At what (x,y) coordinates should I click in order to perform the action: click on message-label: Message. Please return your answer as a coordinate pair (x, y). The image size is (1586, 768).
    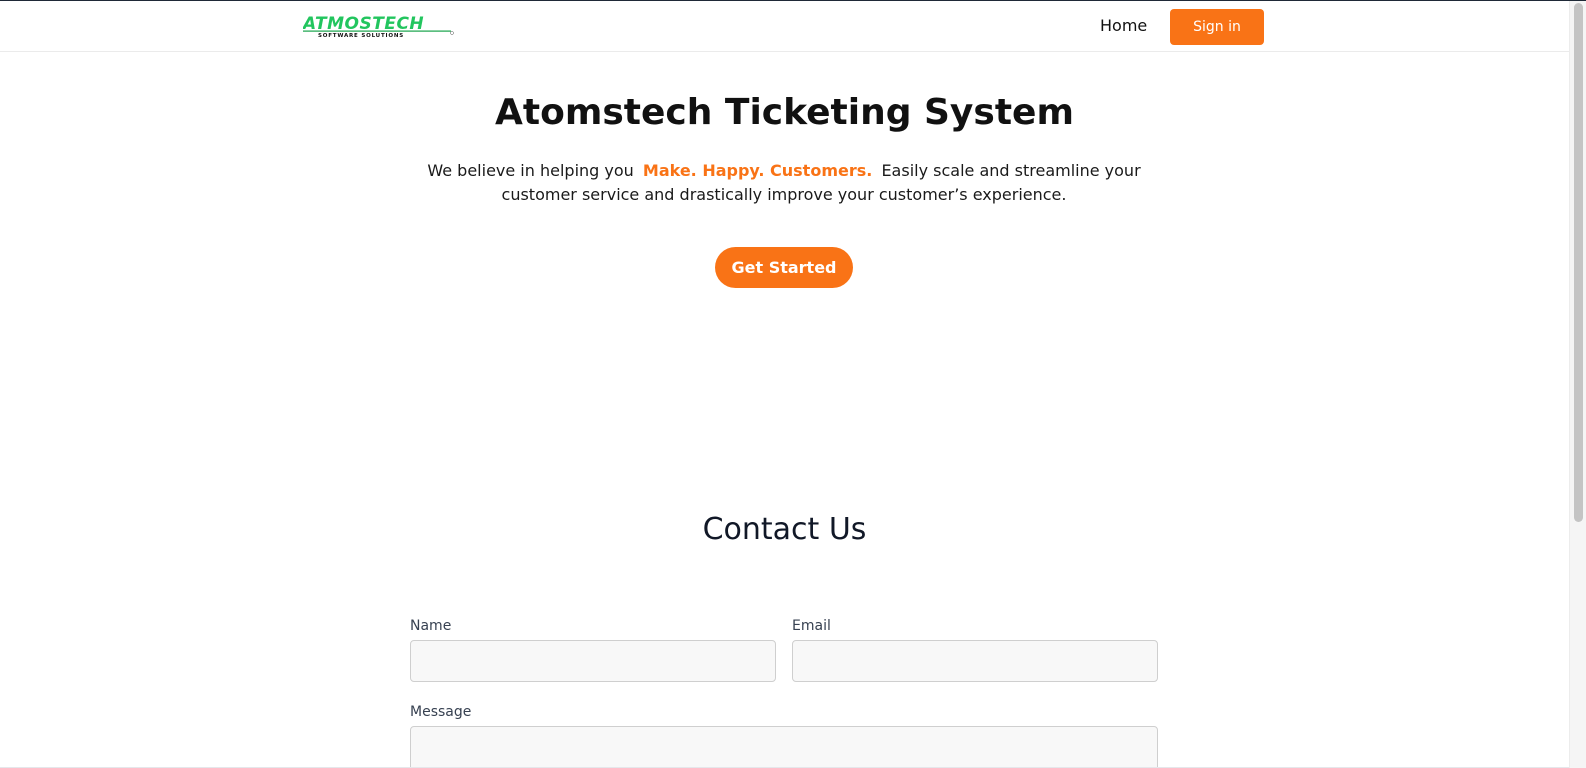
    Looking at the image, I should click on (441, 712).